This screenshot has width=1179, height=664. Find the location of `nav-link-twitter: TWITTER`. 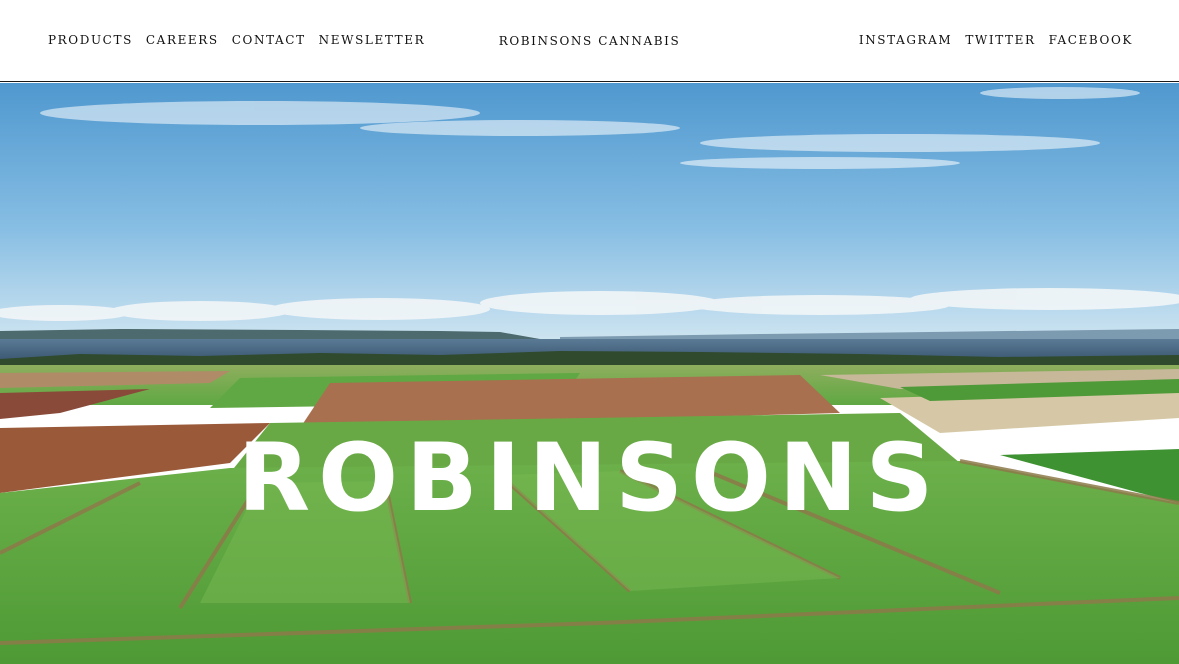

nav-link-twitter: TWITTER is located at coordinates (1000, 40).